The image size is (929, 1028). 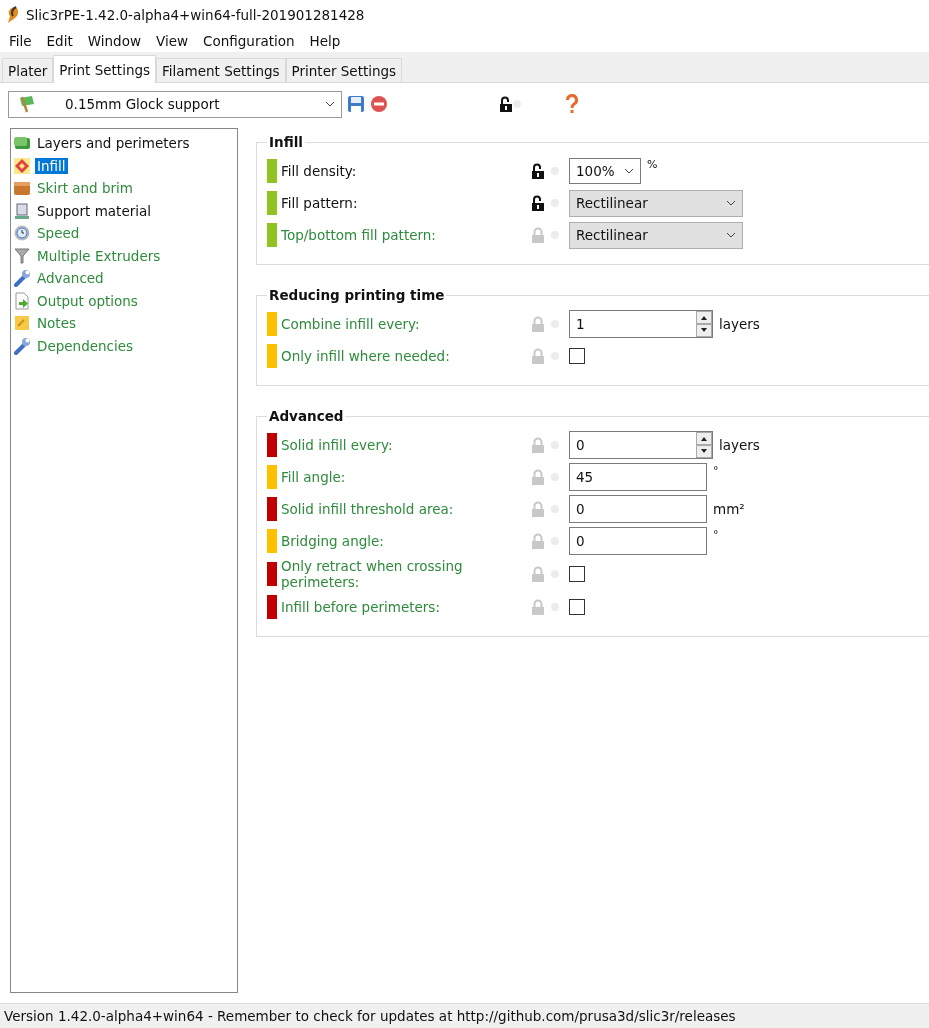 I want to click on unit-label: %, so click(x=652, y=164).